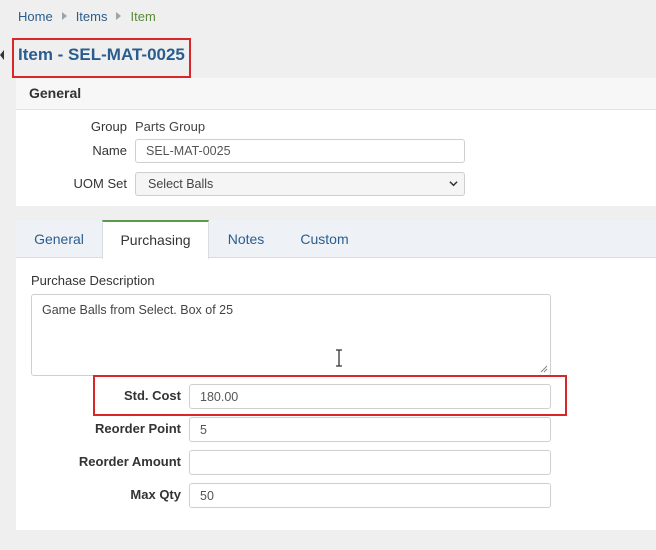 The width and height of the screenshot is (656, 550). Describe the element at coordinates (59, 239) in the screenshot. I see `tab-general: General` at that location.